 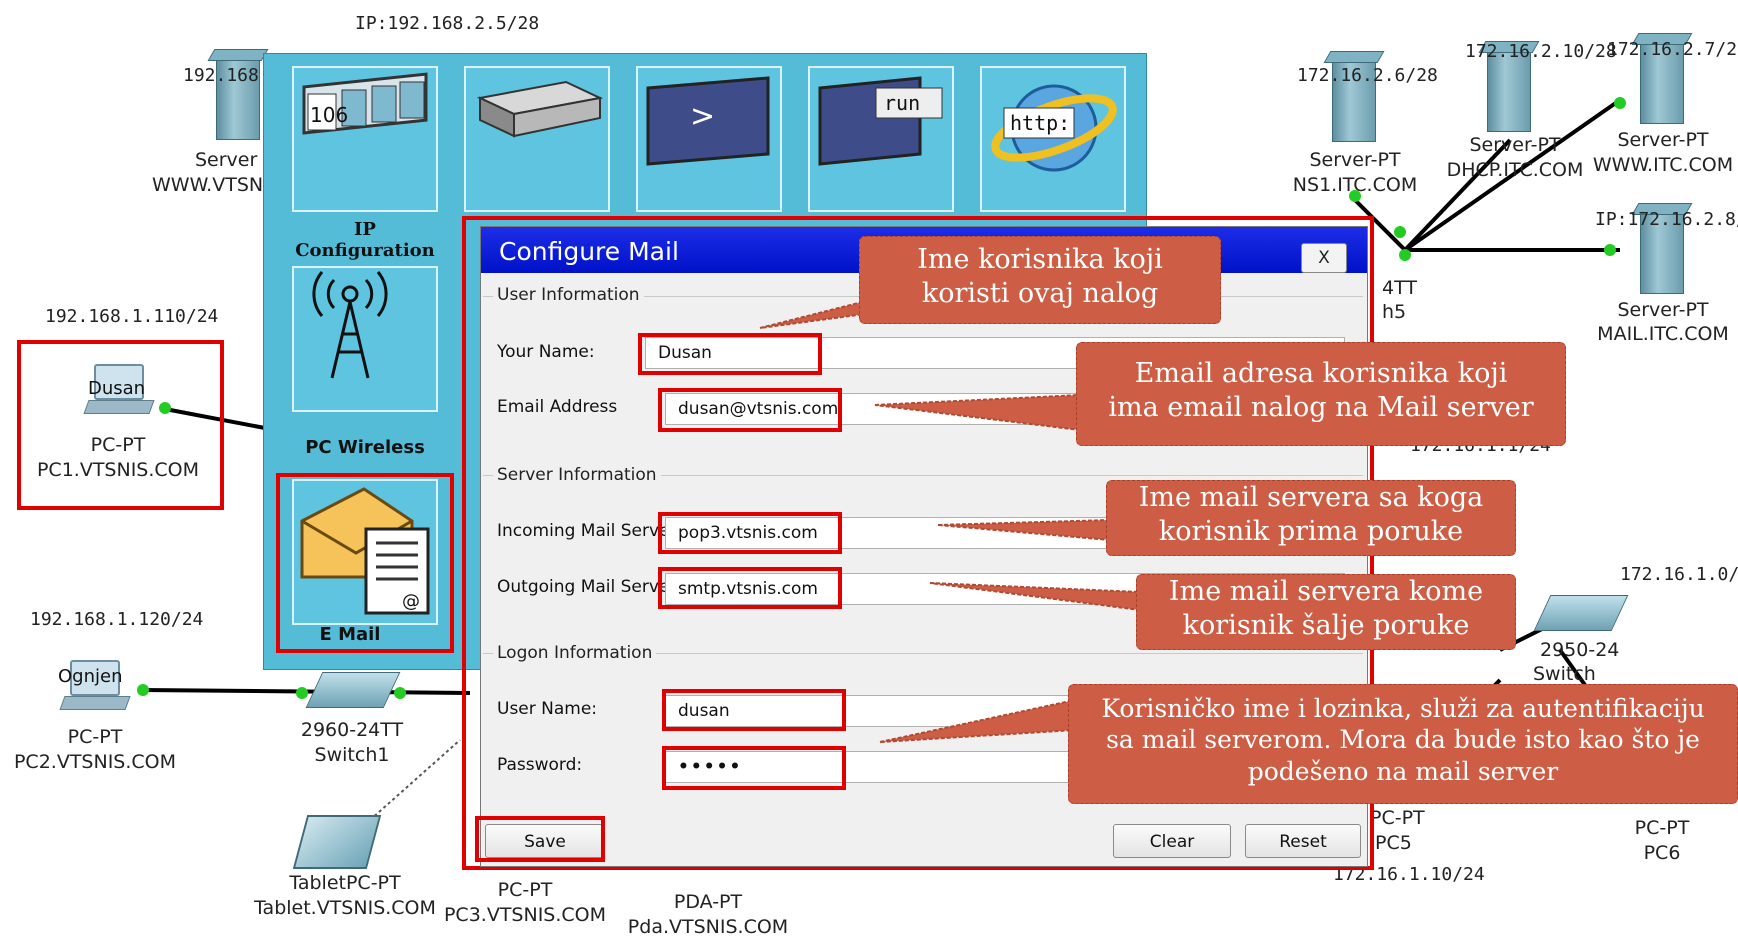 What do you see at coordinates (1040, 293) in the screenshot?
I see `callout-name-line2: koristi ovaj nalog` at bounding box center [1040, 293].